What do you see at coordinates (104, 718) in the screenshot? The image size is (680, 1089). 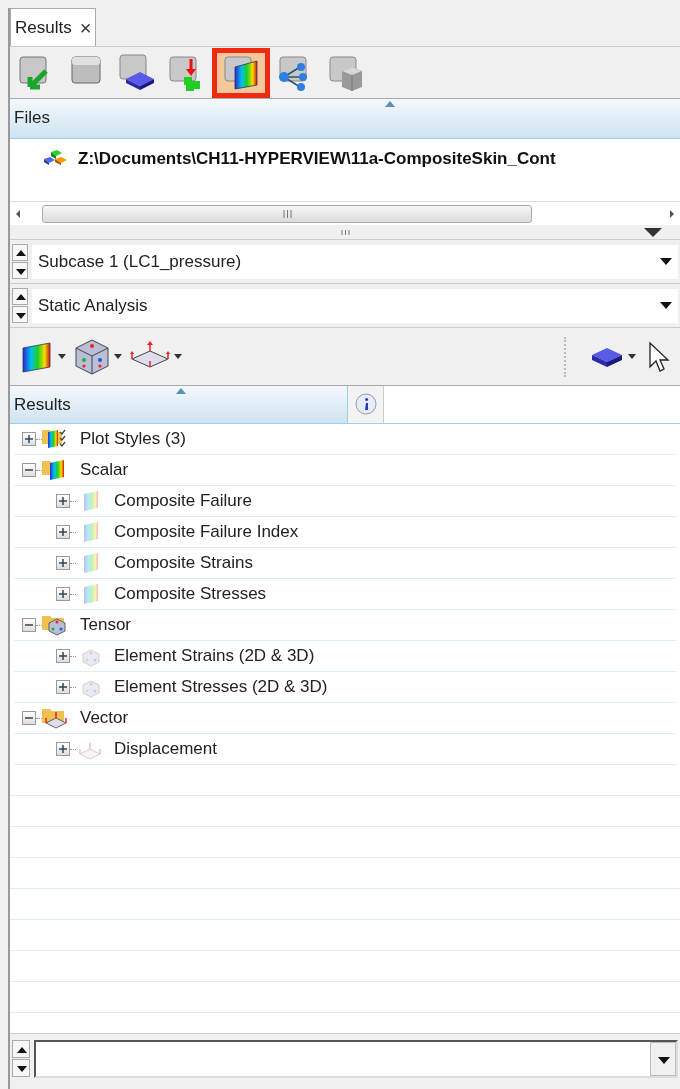 I see `tree-item: Vector` at bounding box center [104, 718].